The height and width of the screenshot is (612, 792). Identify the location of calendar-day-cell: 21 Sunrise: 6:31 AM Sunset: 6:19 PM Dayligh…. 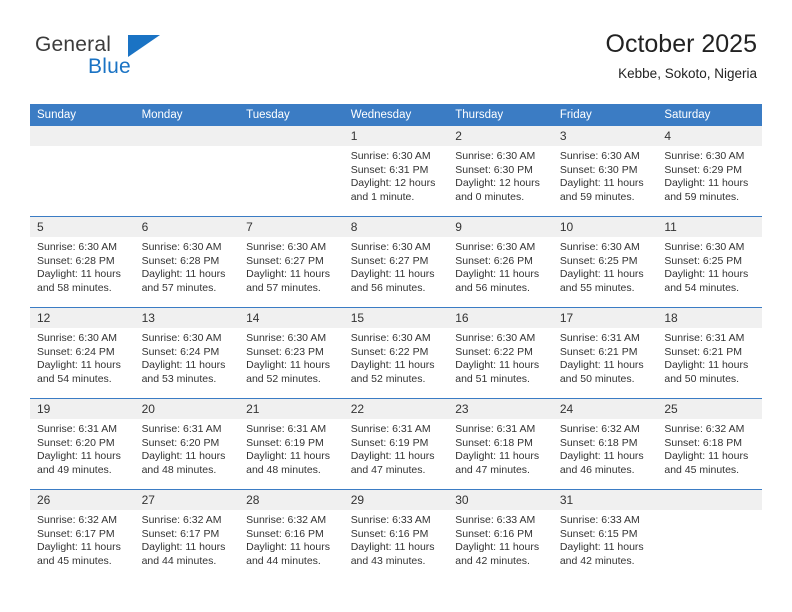
(291, 444).